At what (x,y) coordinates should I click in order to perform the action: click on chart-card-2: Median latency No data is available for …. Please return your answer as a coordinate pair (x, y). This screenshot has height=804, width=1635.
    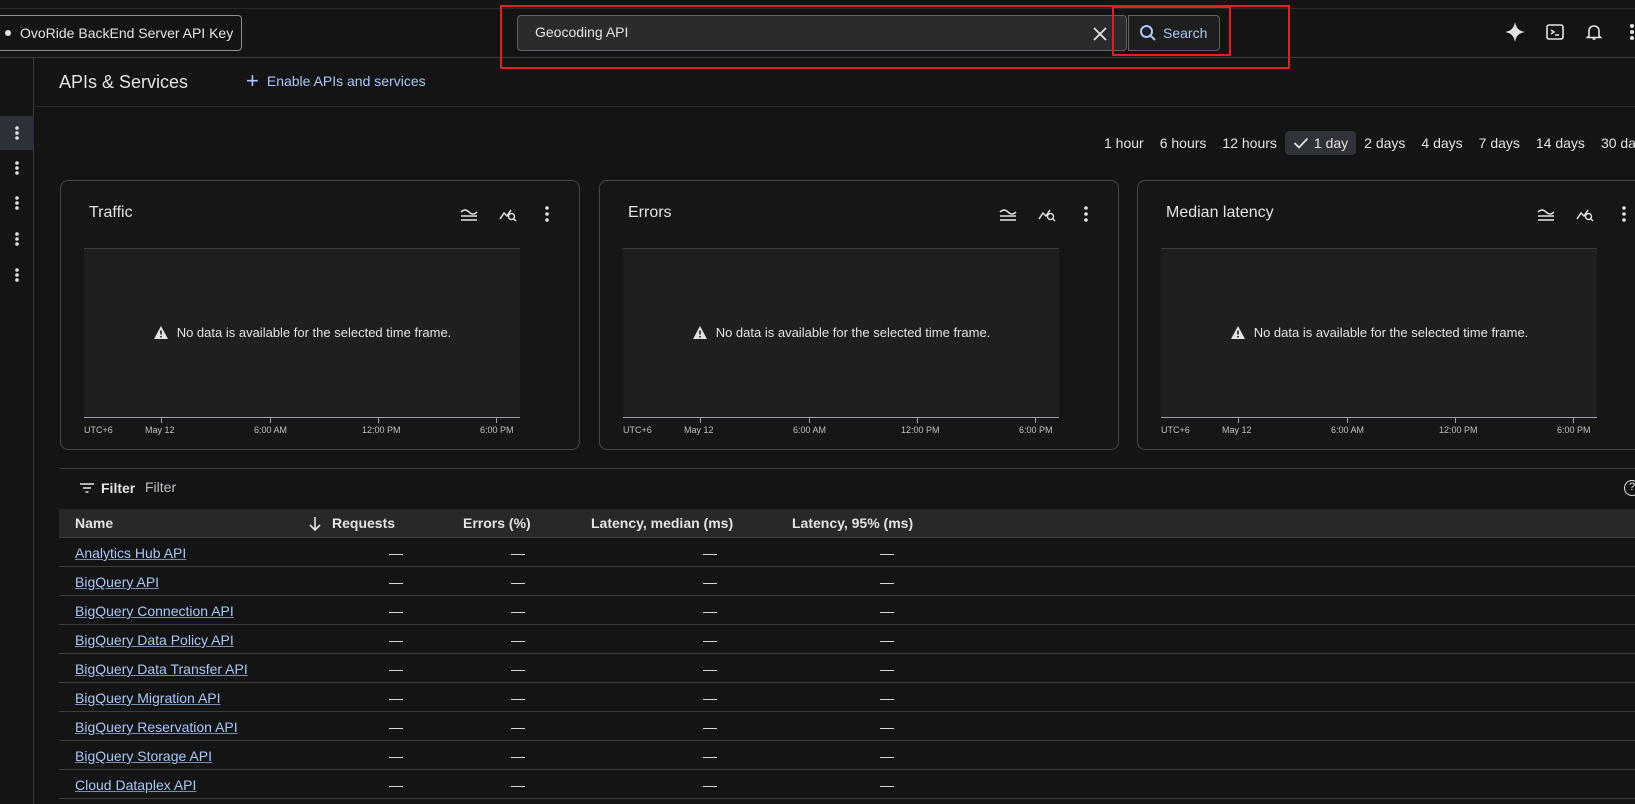
    Looking at the image, I should click on (1386, 315).